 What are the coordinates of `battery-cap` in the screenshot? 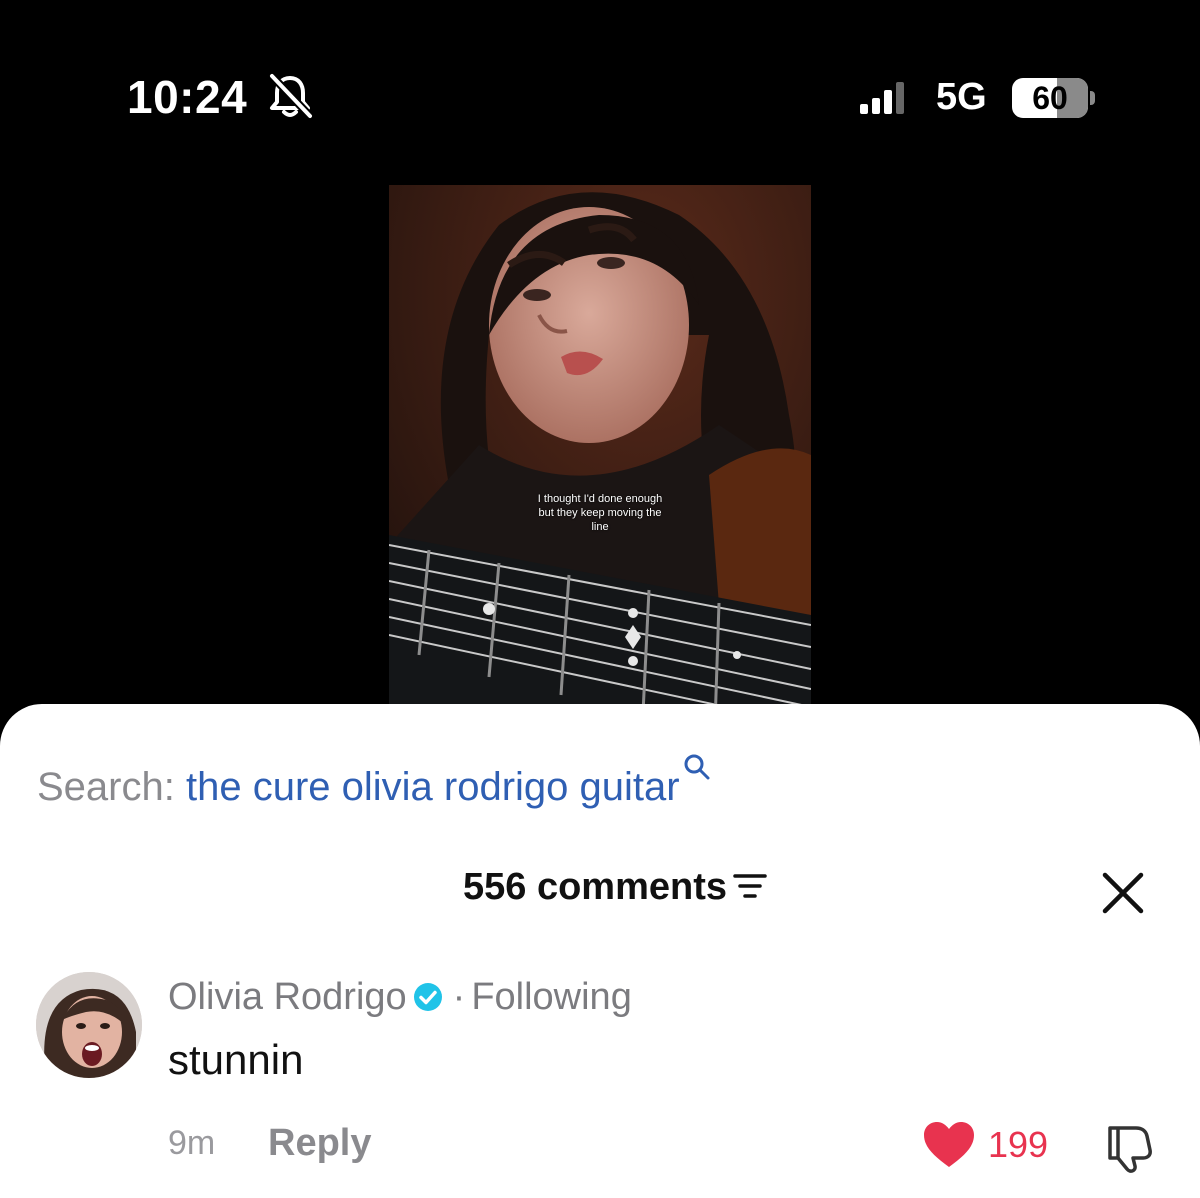 It's located at (1092, 98).